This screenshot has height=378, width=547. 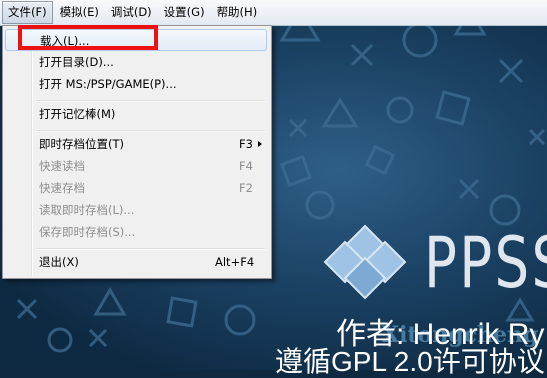 I want to click on menu-item-open-memstick: 打开记忆棒(M), so click(x=136, y=114).